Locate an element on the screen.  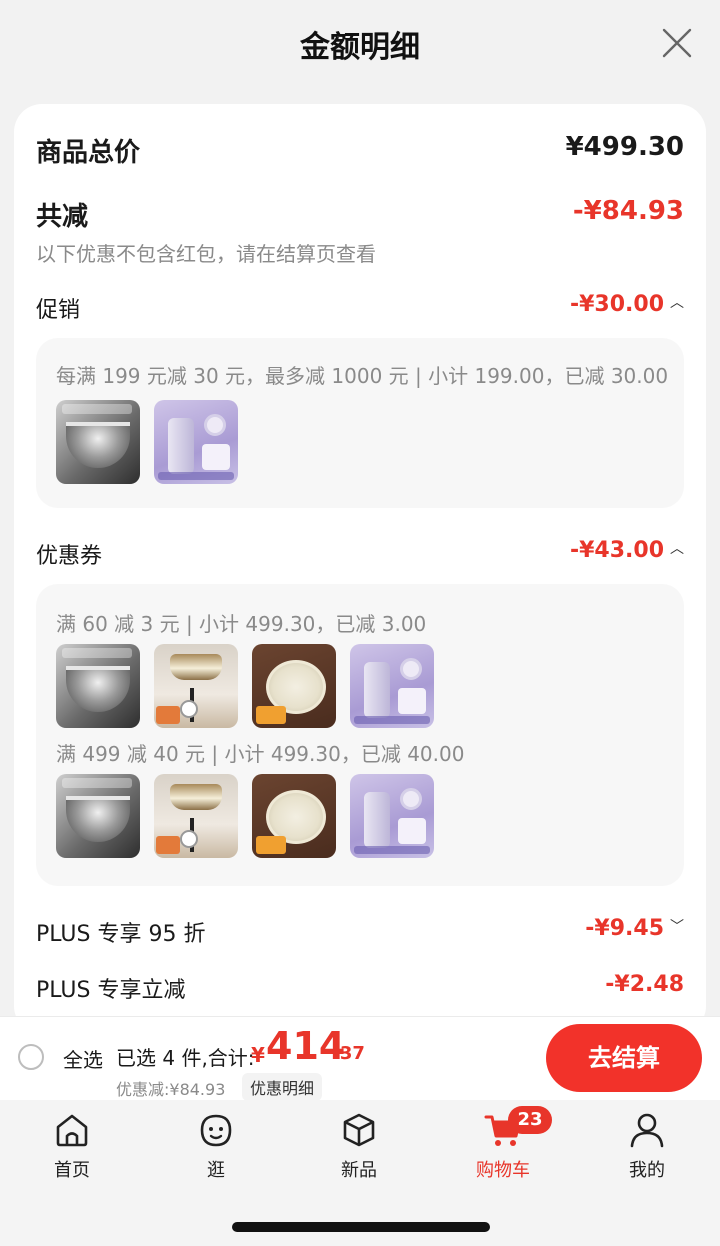
plus-reduce-value: -¥2.48 is located at coordinates (644, 984).